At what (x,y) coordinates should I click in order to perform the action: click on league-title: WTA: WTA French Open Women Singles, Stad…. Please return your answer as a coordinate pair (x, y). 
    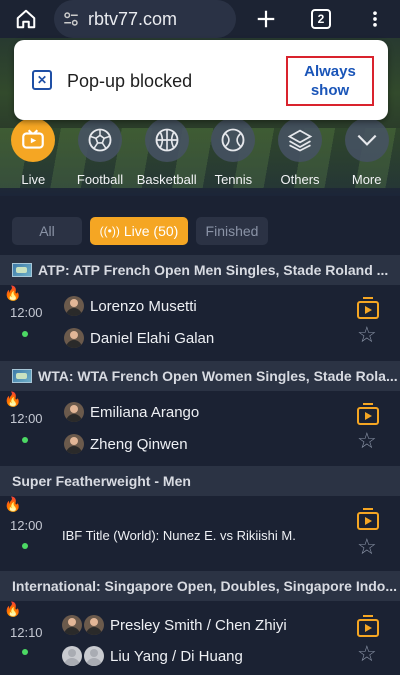
    Looking at the image, I should click on (218, 376).